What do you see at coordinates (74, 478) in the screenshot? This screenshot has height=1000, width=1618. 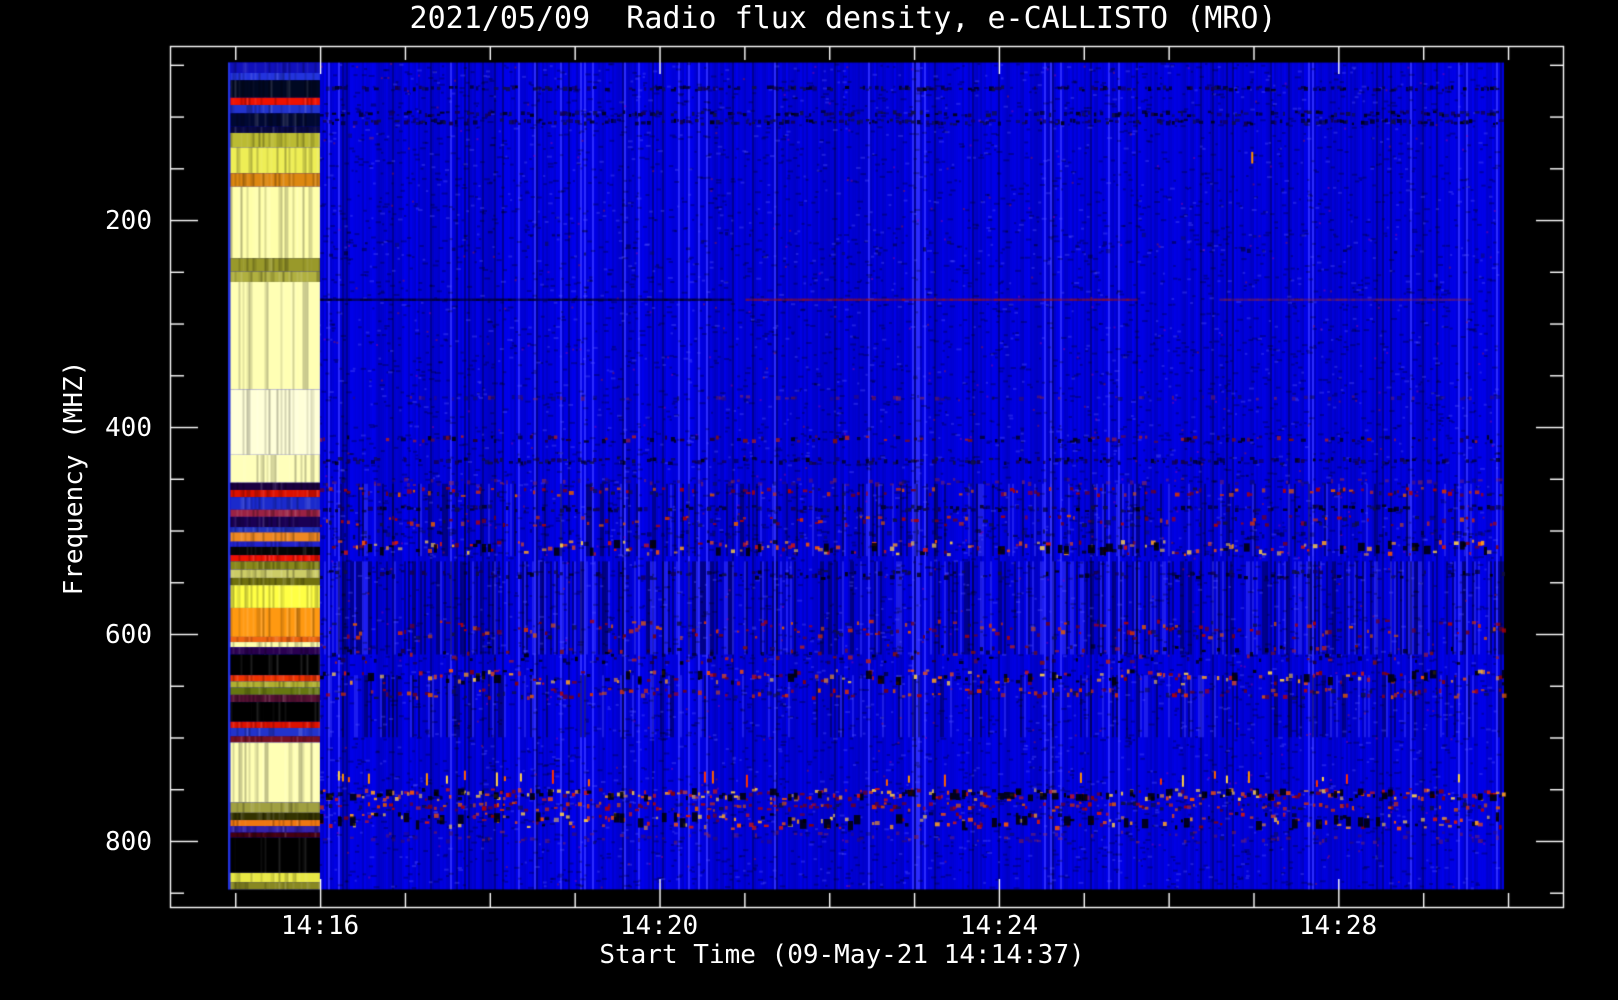 I see `y-axis-label: Frequency (MHZ)` at bounding box center [74, 478].